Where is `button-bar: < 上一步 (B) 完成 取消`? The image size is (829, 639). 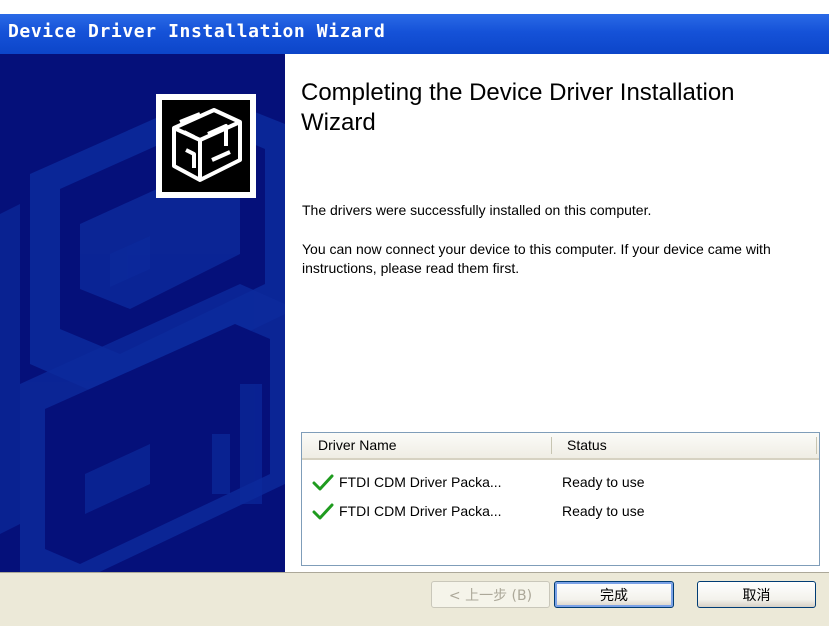 button-bar: < 上一步 (B) 完成 取消 is located at coordinates (414, 599).